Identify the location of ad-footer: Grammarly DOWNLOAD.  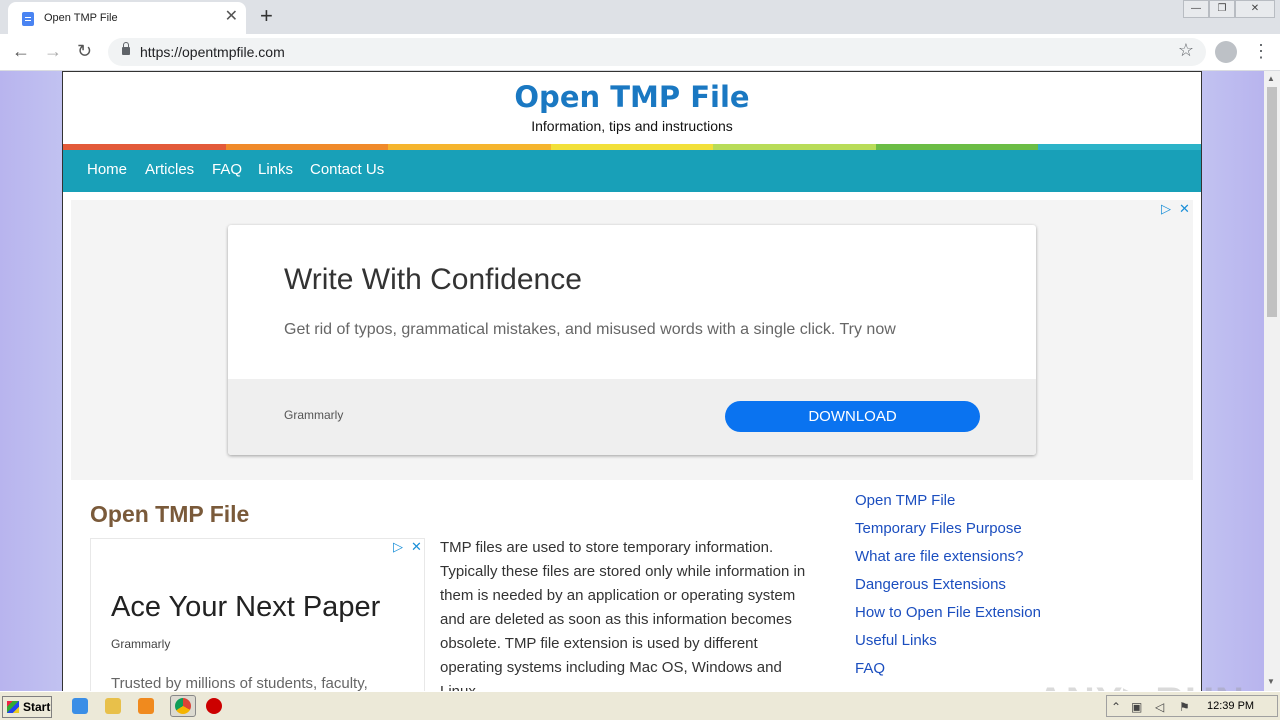
(632, 417).